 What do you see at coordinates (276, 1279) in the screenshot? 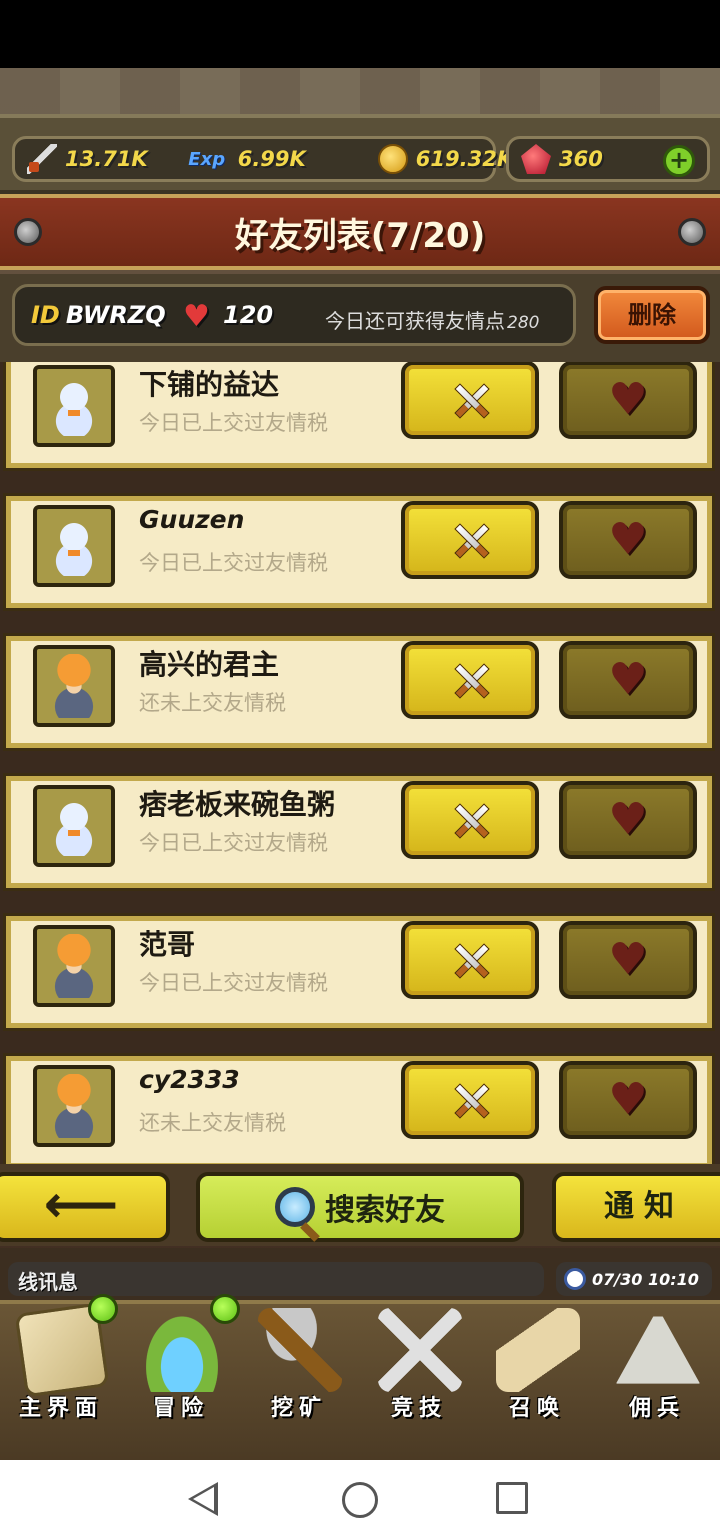
I see `news-ticker: 线讯息` at bounding box center [276, 1279].